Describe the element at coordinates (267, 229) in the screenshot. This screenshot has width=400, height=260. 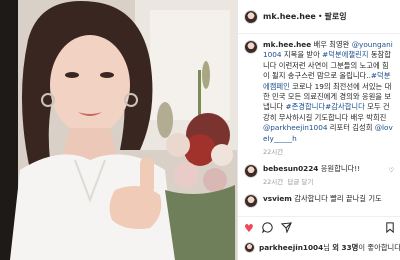
I see `comment-icon` at that location.